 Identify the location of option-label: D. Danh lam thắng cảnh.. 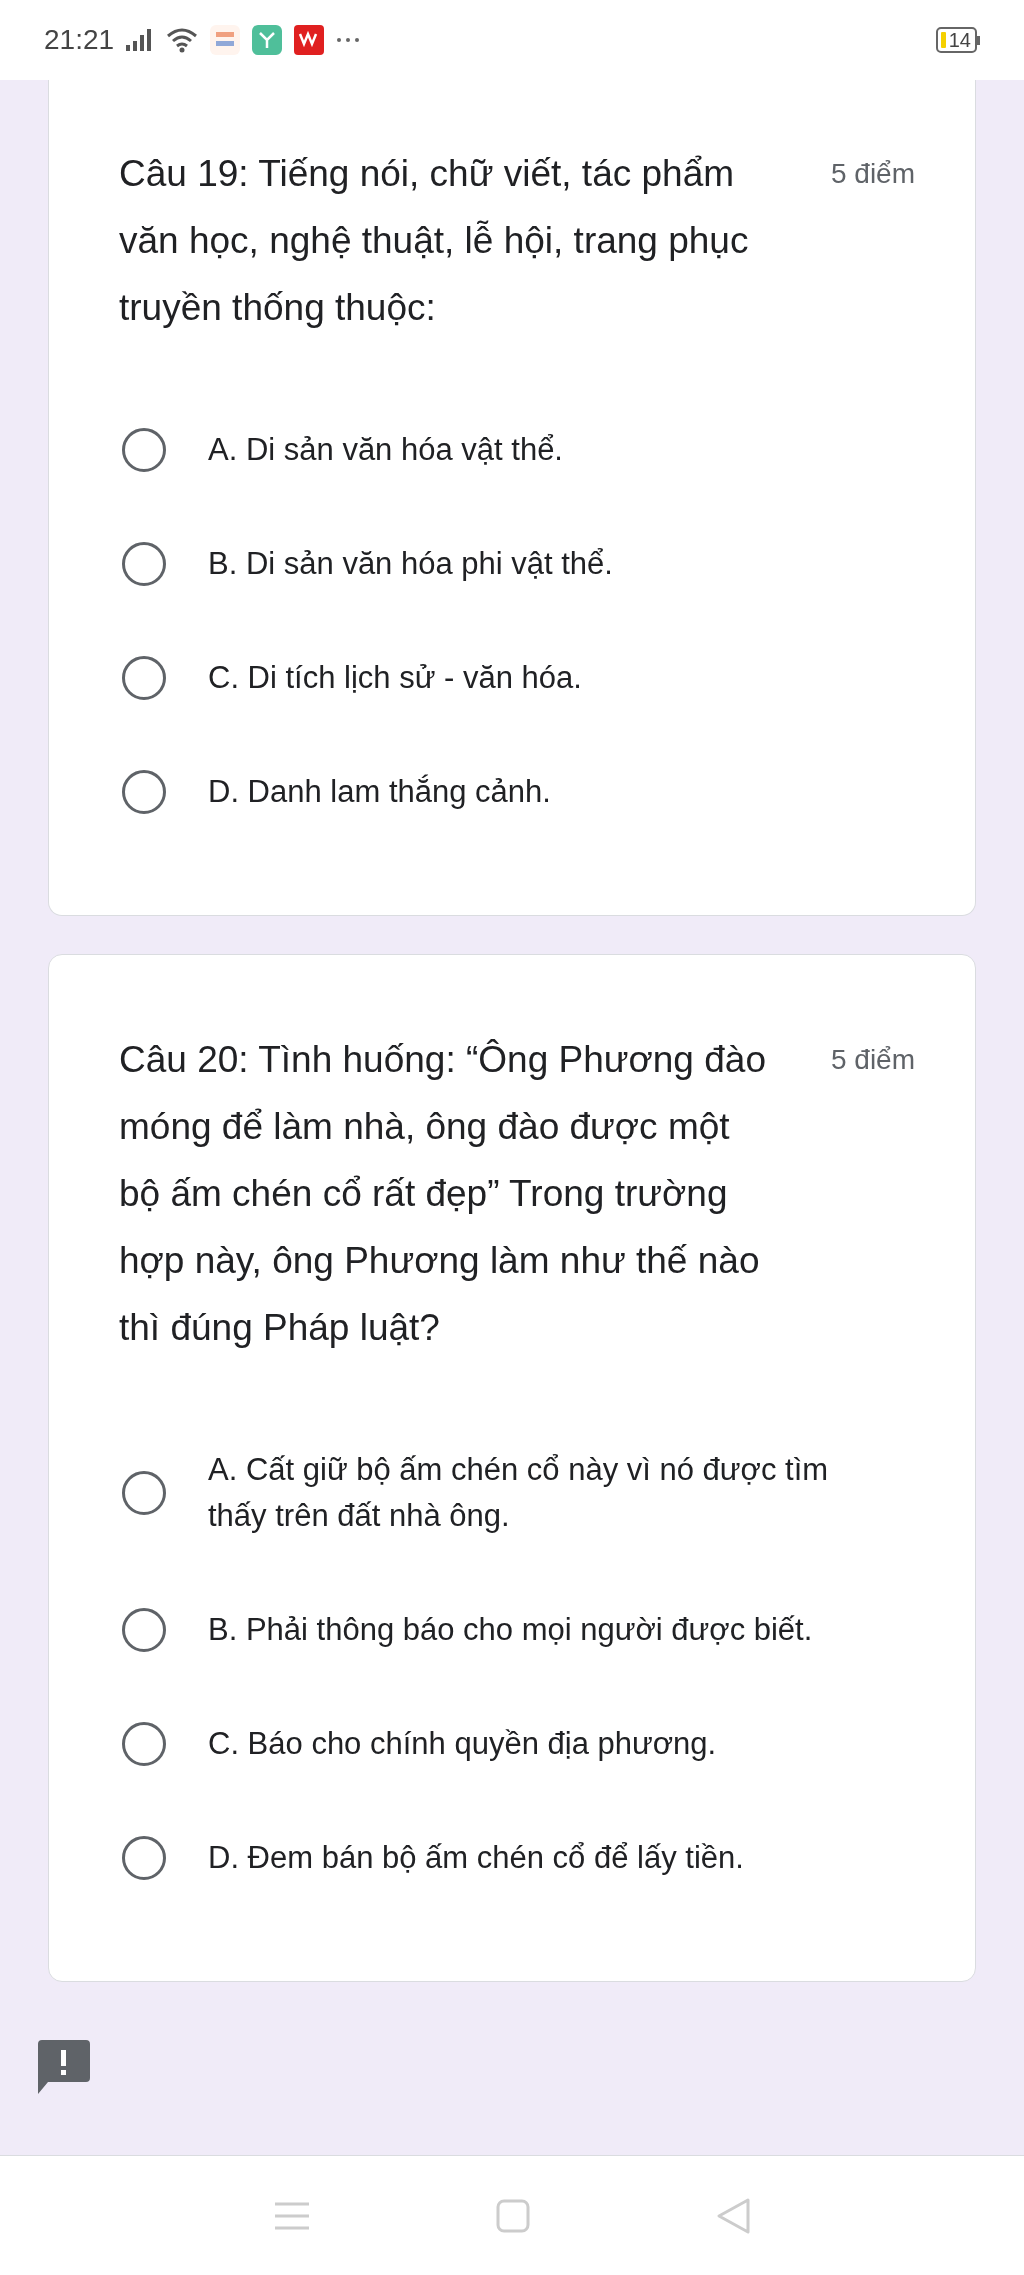
(380, 792).